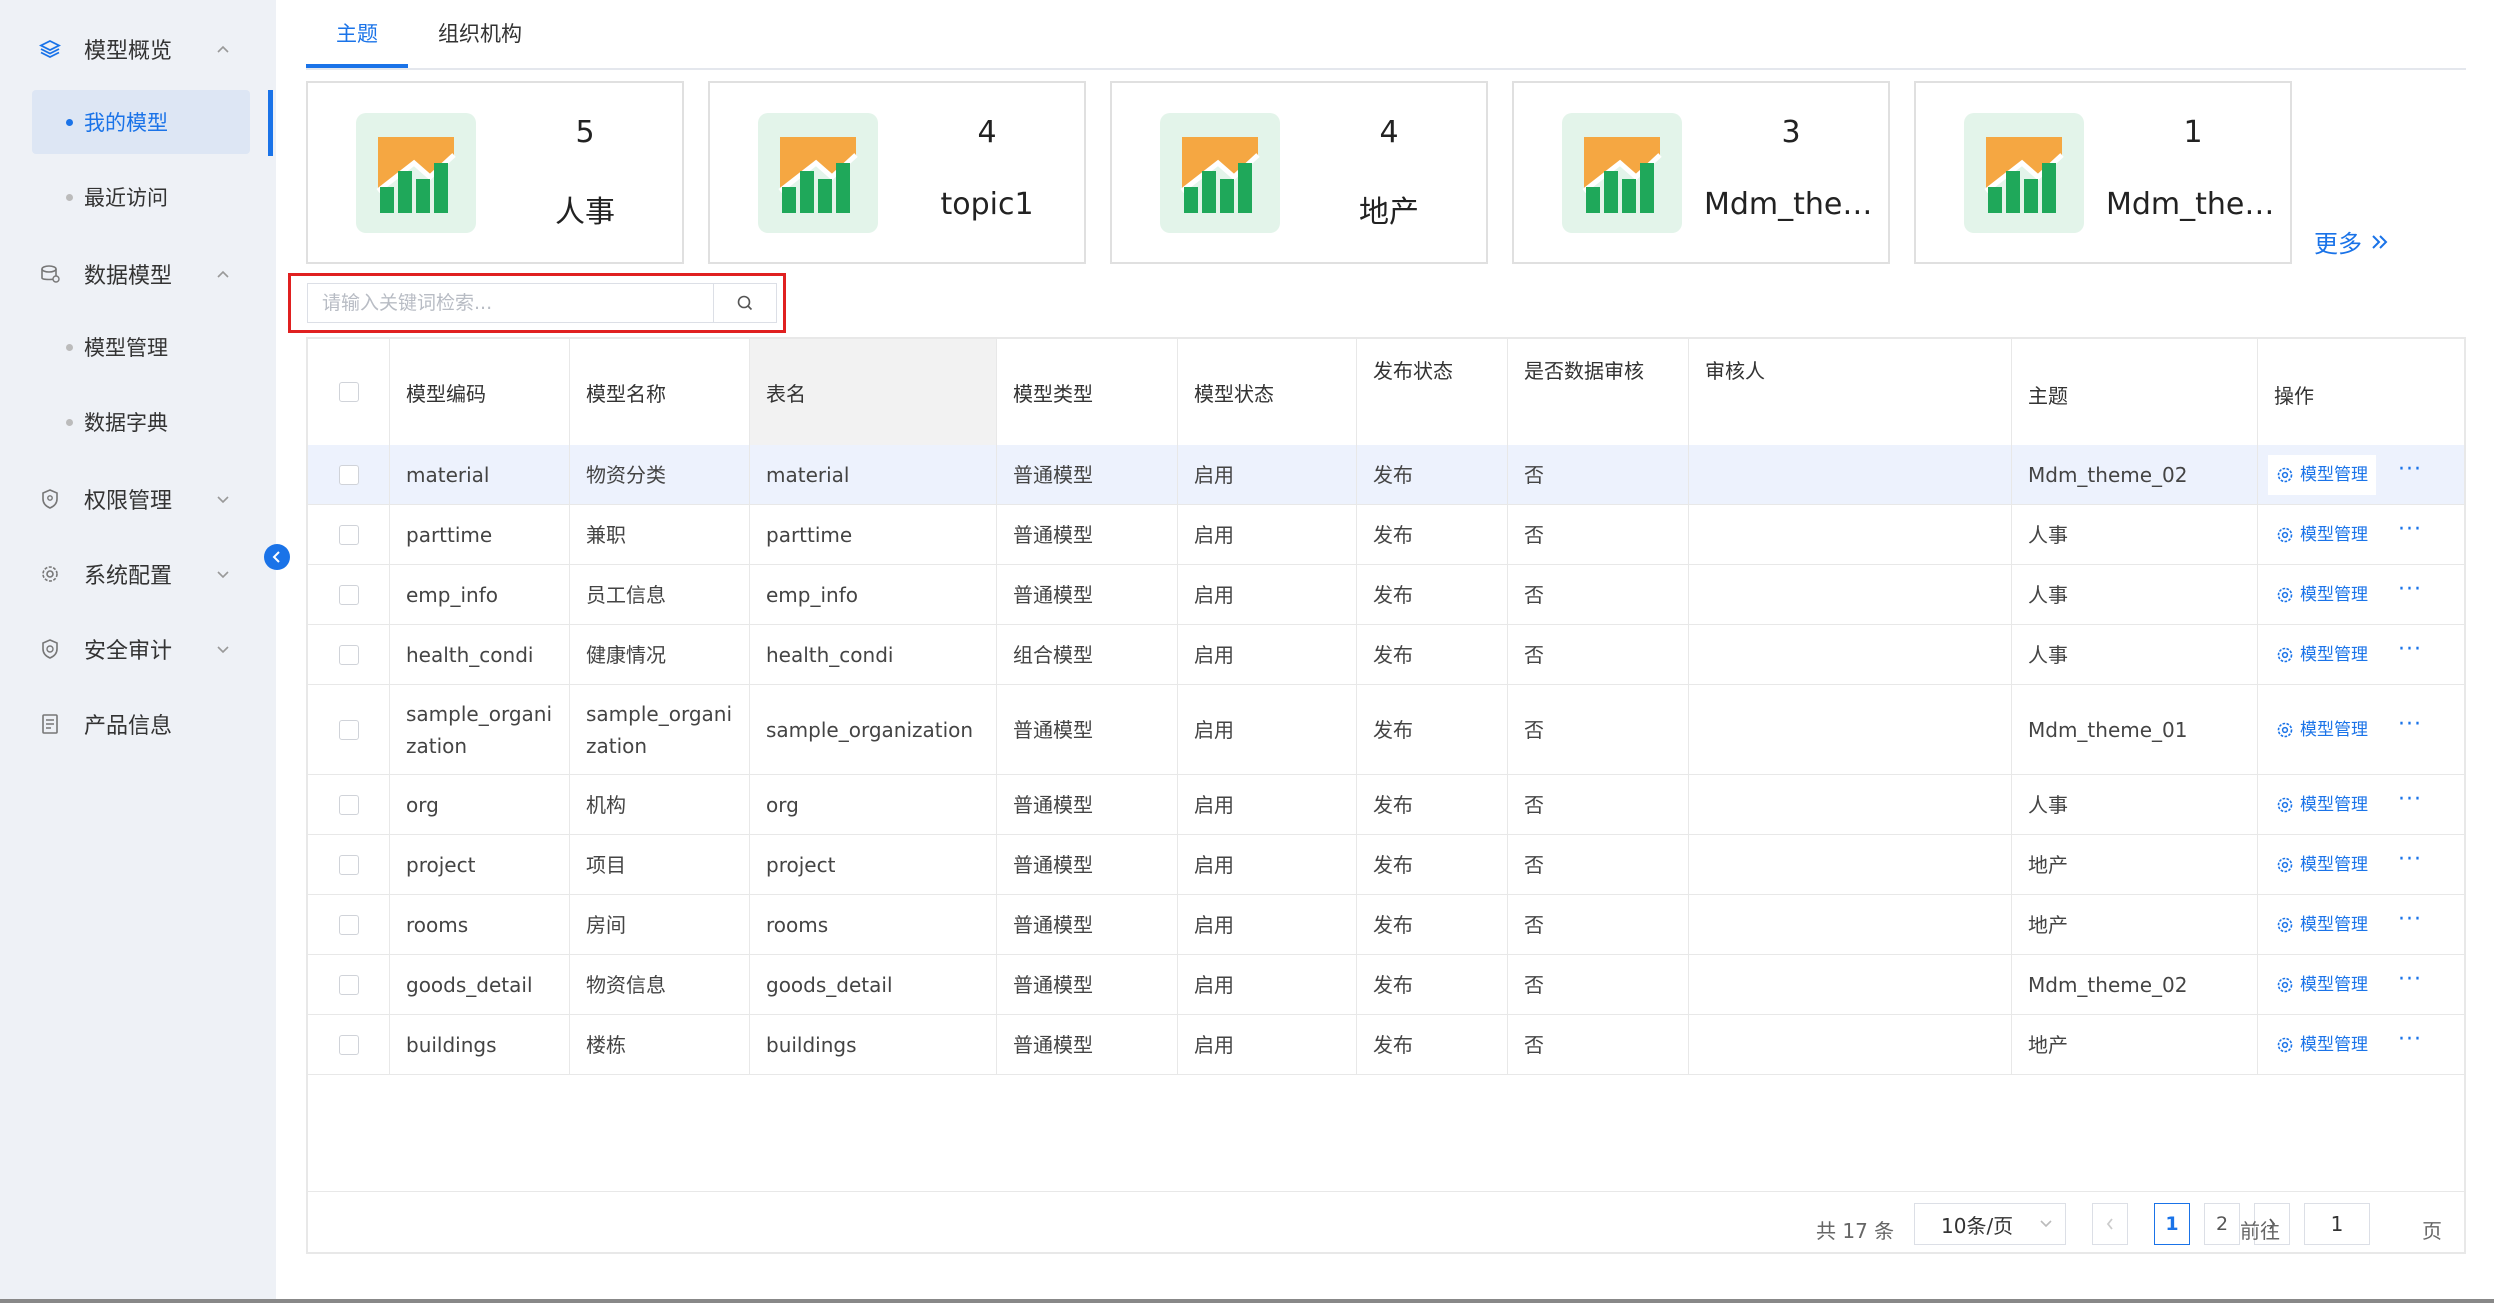 This screenshot has width=2494, height=1303. I want to click on cell-code: material, so click(480, 474).